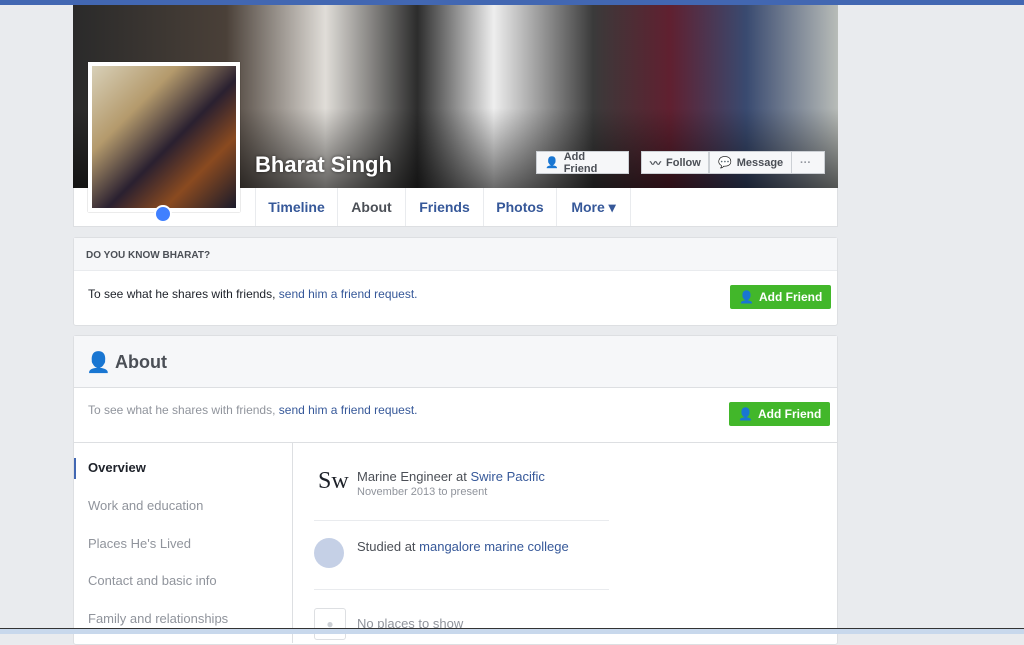  I want to click on tab-more: More ▾, so click(593, 207).